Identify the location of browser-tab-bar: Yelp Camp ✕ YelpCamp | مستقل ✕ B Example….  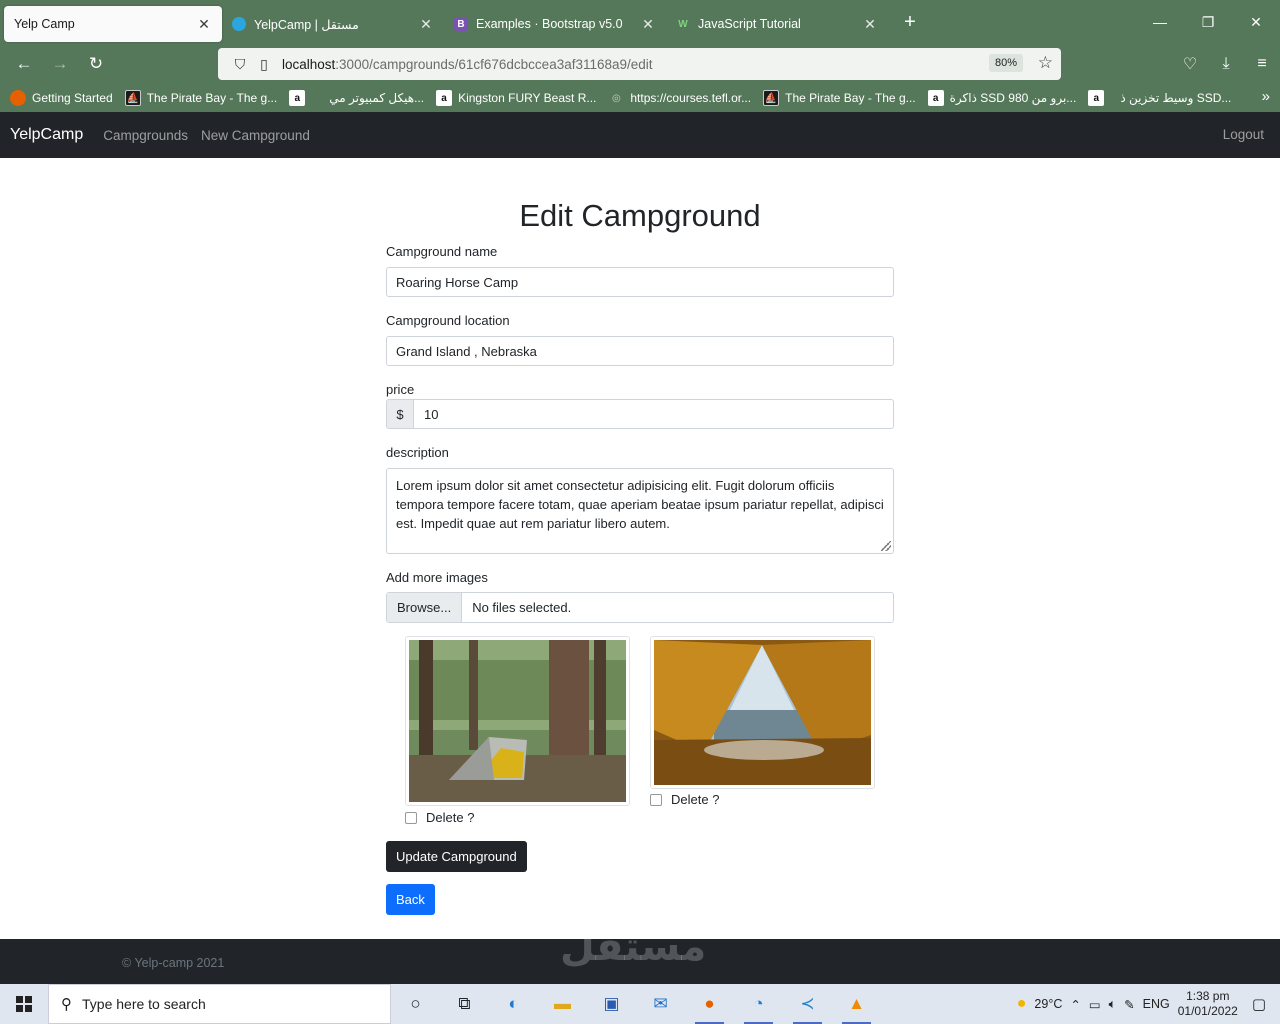
(640, 22).